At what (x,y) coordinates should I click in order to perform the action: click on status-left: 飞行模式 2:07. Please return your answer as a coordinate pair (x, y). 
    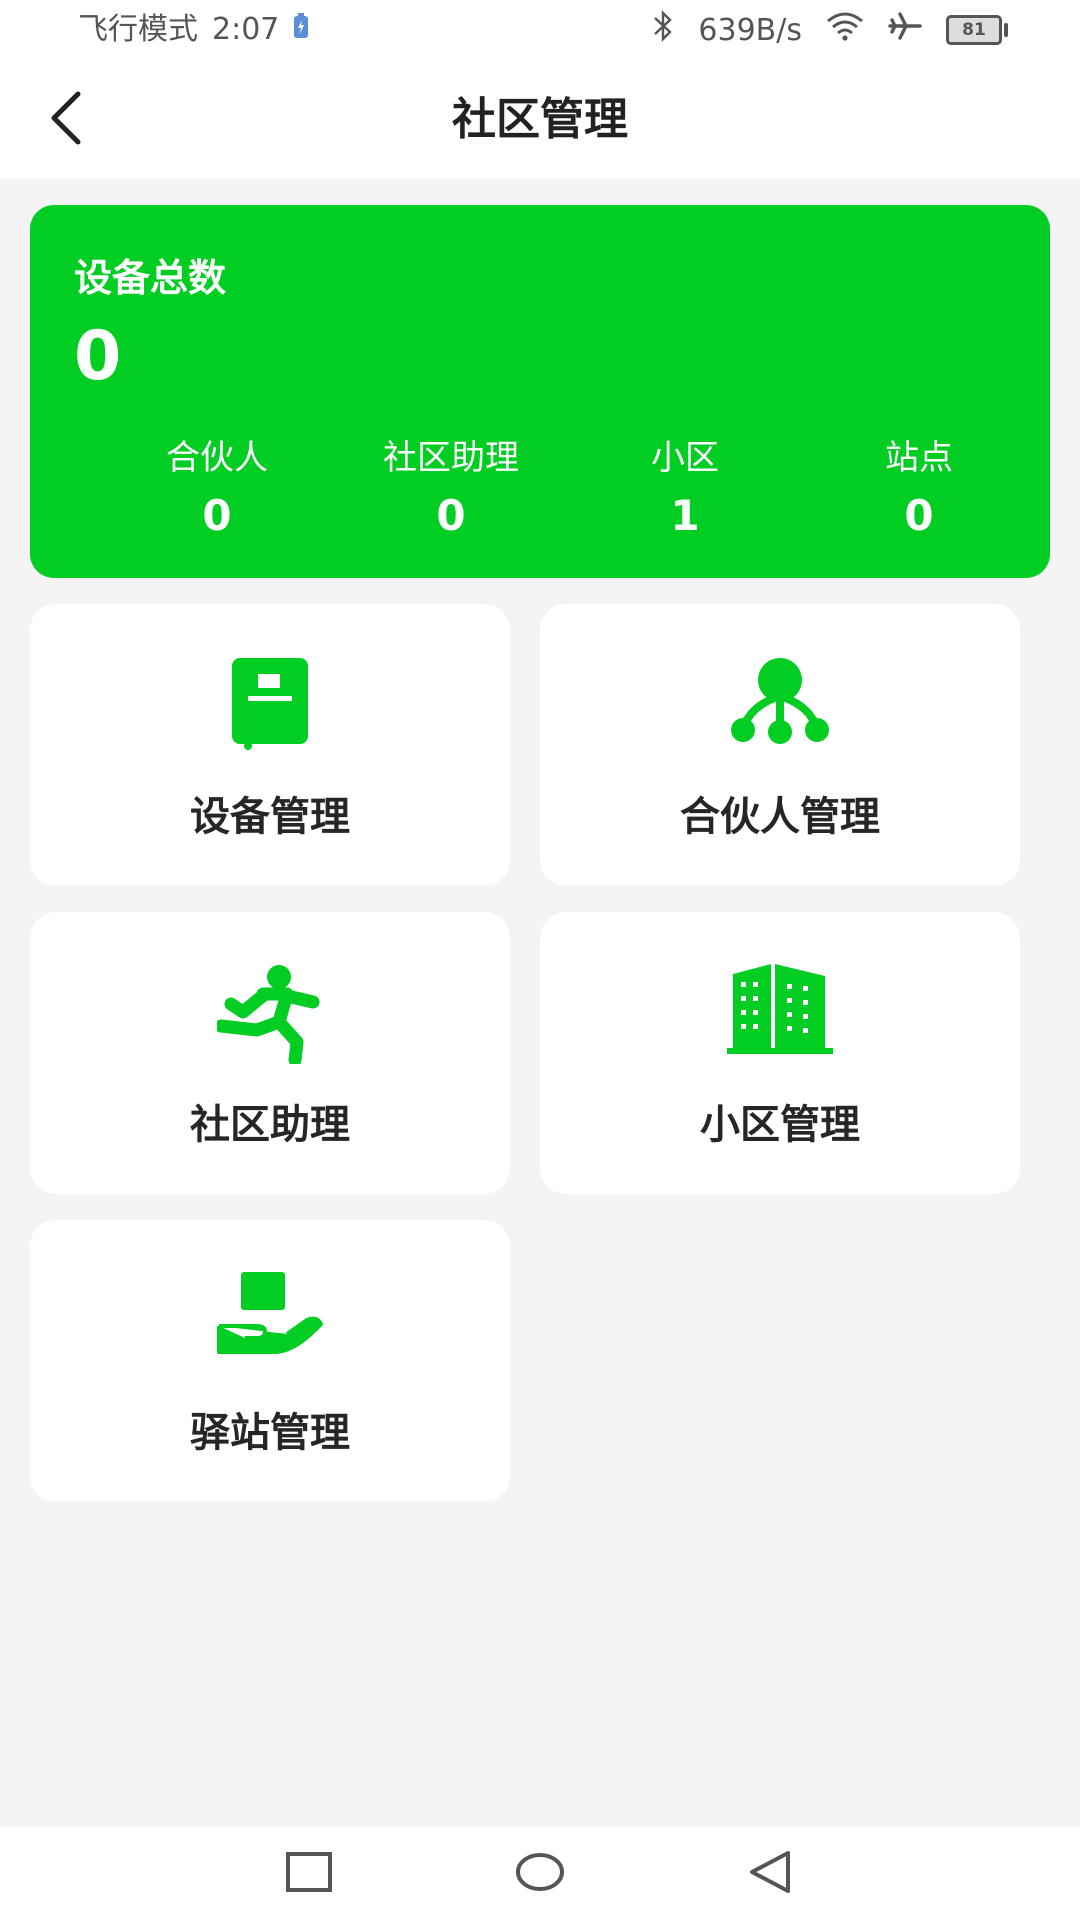
    Looking at the image, I should click on (193, 30).